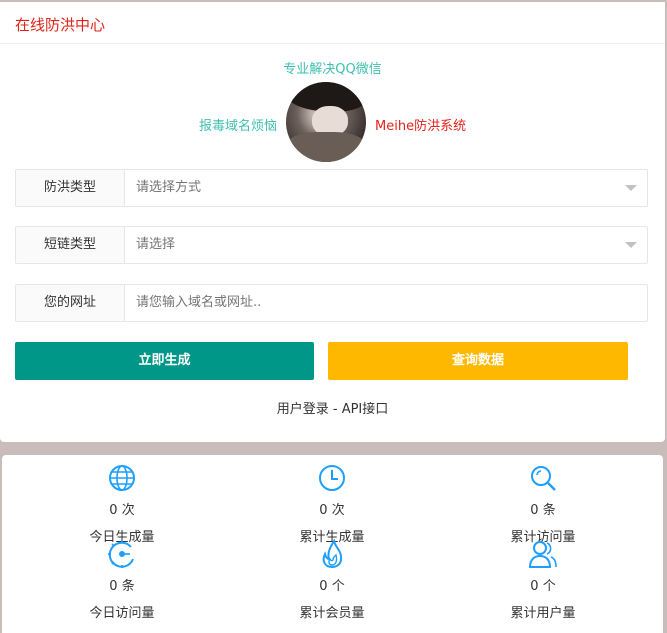  What do you see at coordinates (198, 303) in the screenshot?
I see `url-input: 请您输入域名或网址..` at bounding box center [198, 303].